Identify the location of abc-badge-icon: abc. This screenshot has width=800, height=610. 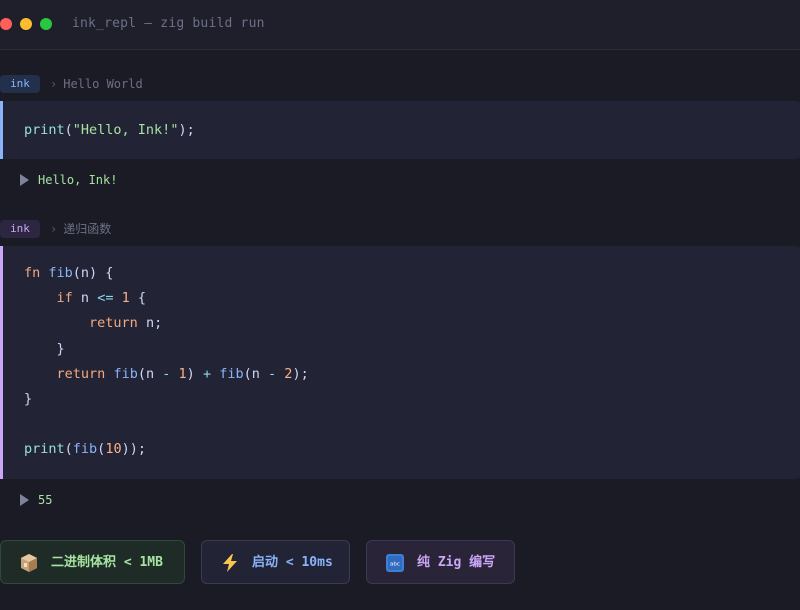
(395, 563).